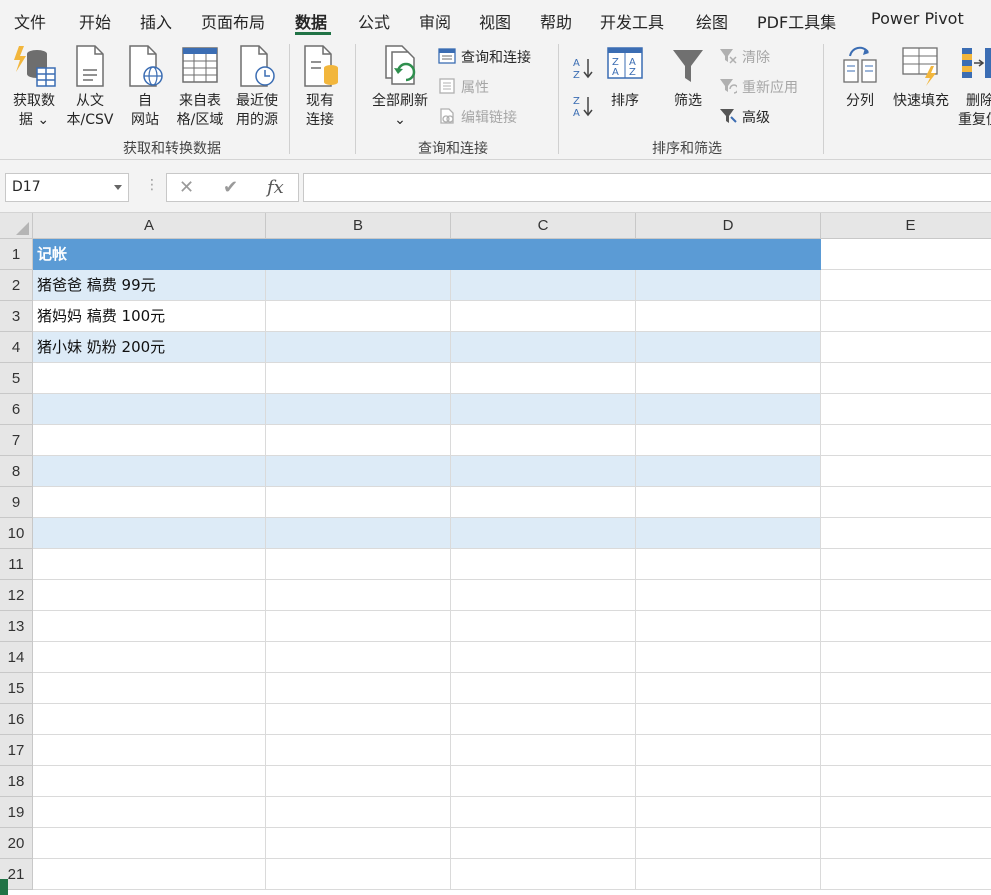  I want to click on edit-links-button: 编辑链接, so click(477, 117).